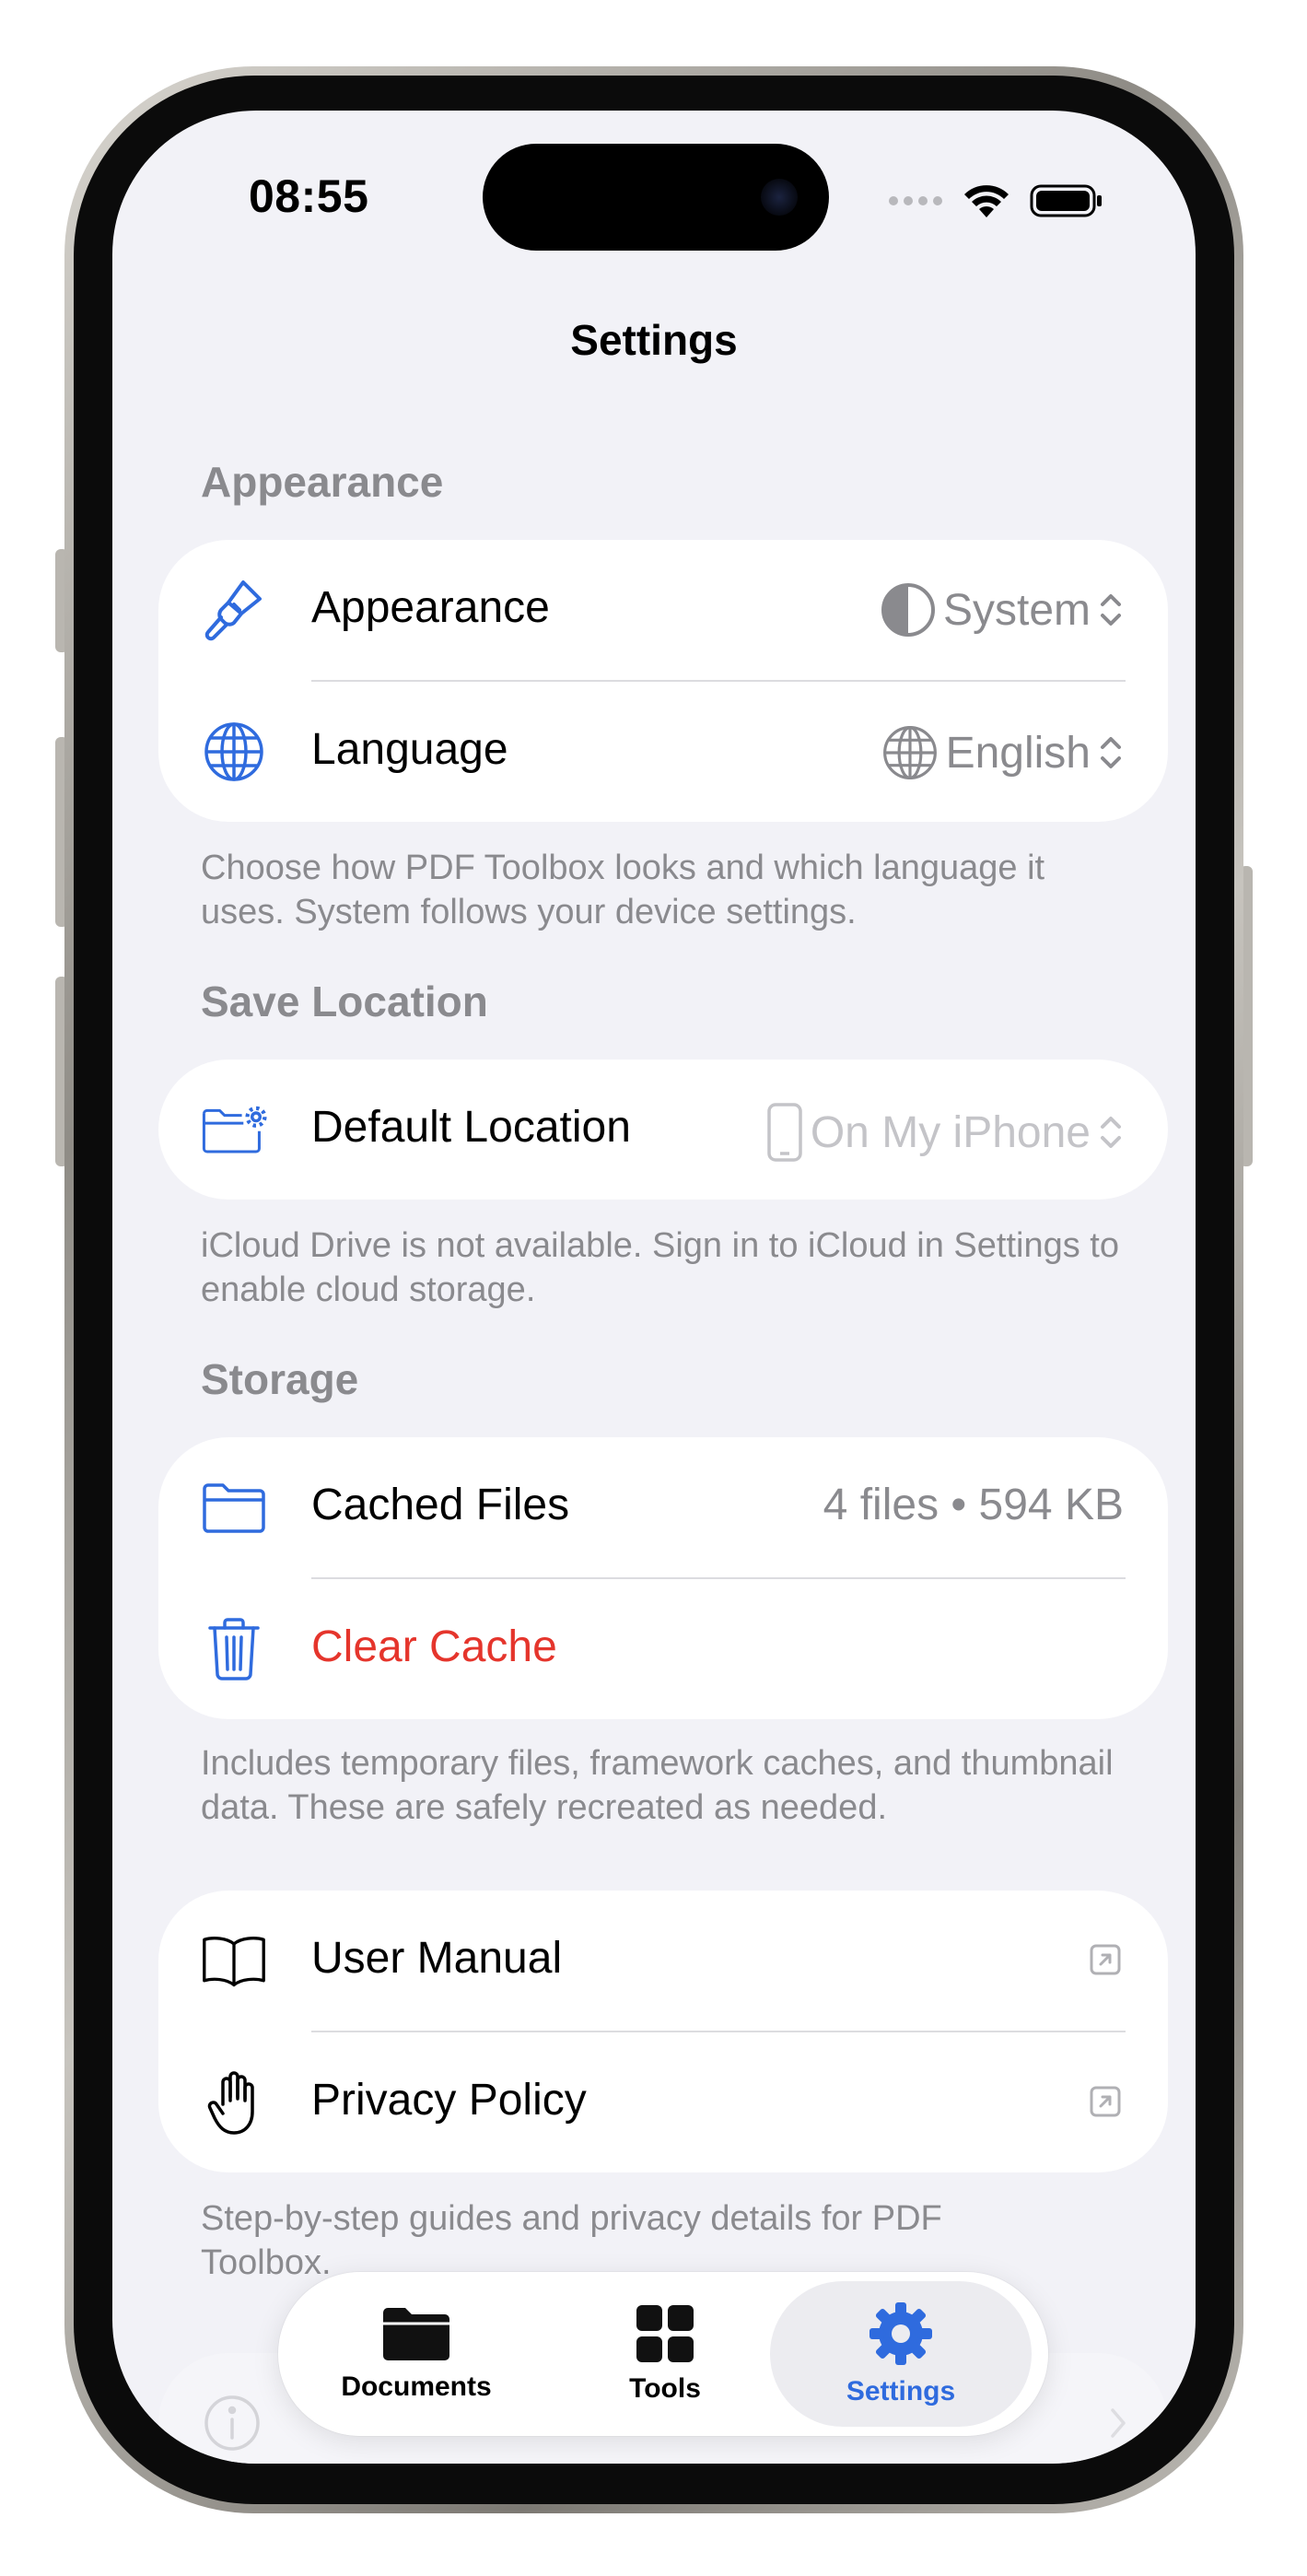 This screenshot has height=2576, width=1307. I want to click on info-card: User Manual Privacy Policy, so click(663, 2031).